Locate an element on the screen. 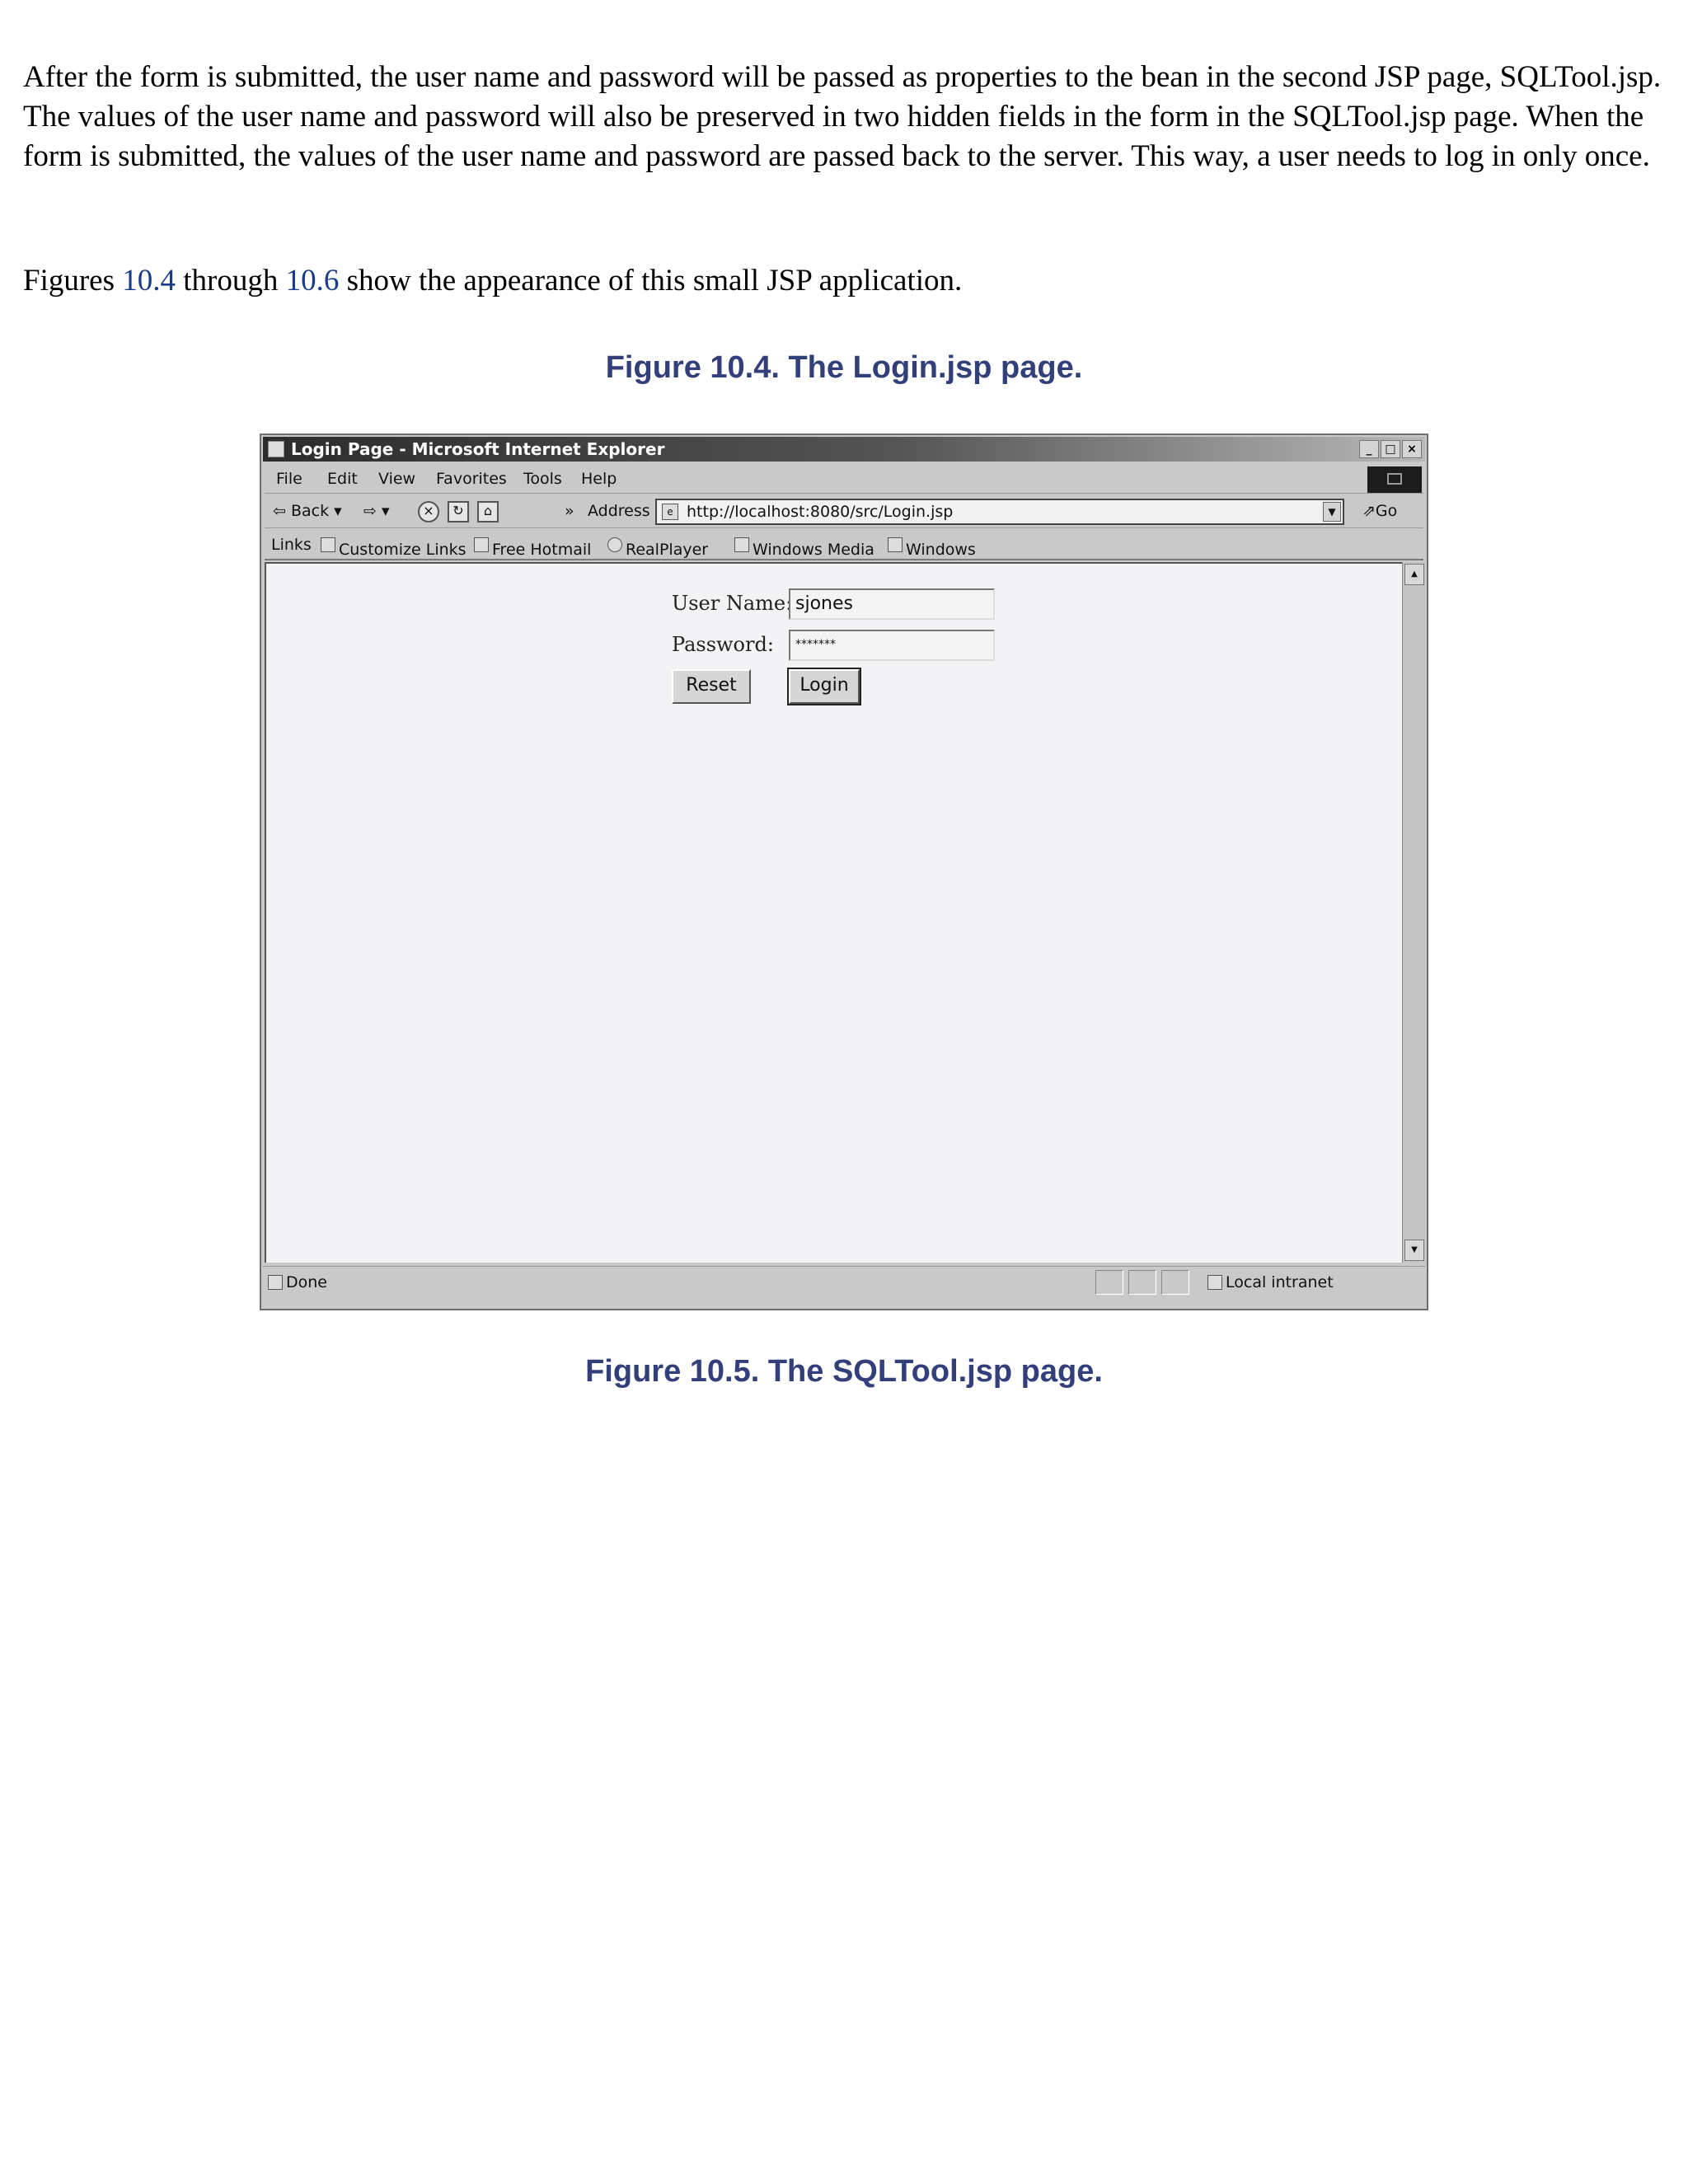 The height and width of the screenshot is (2184, 1688). menu-favorites: Favorites is located at coordinates (472, 479).